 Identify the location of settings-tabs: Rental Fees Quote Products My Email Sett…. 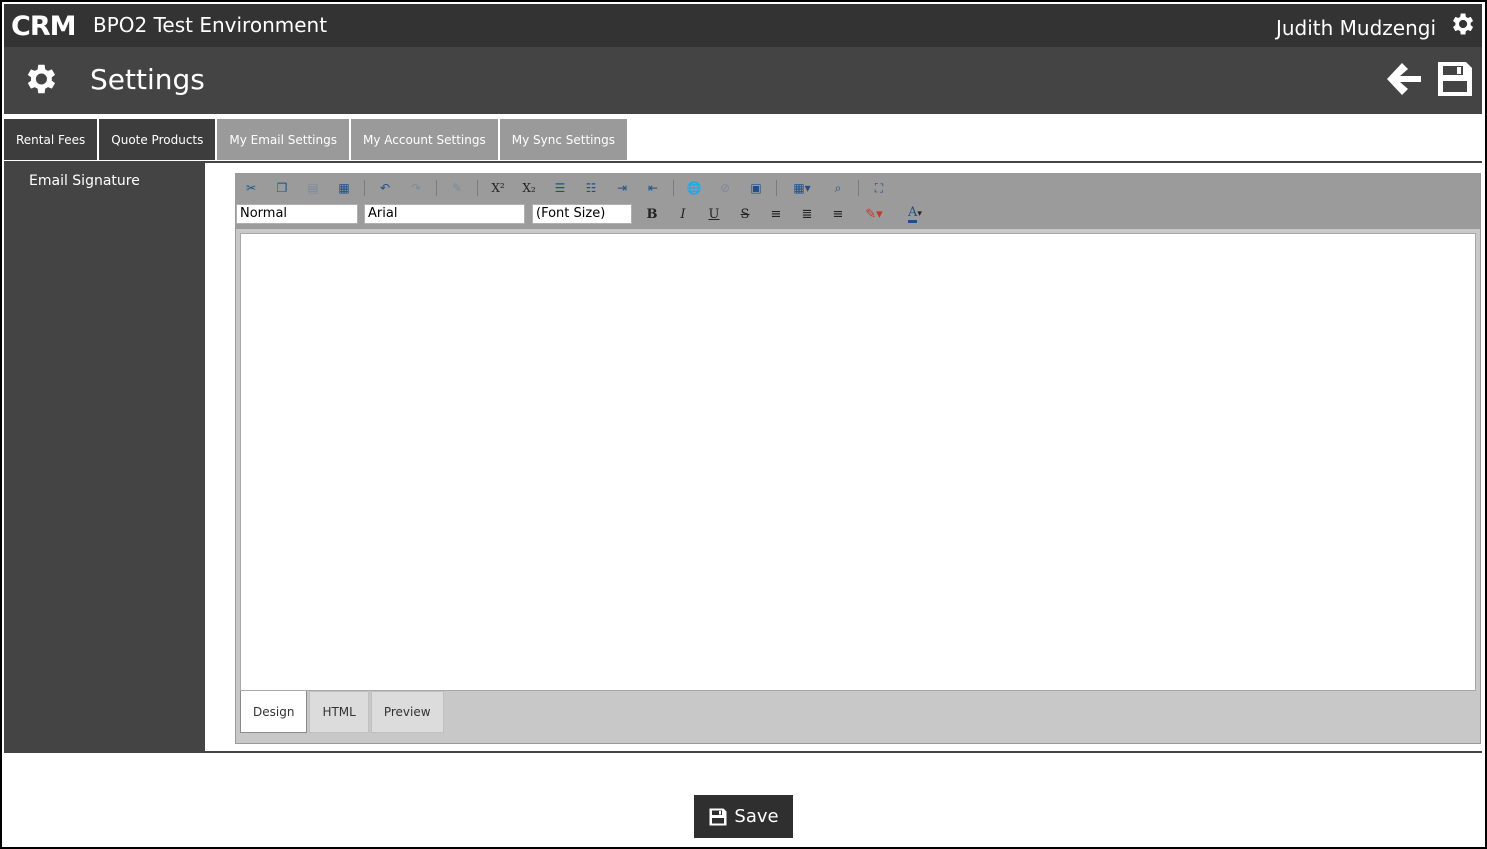
(315, 140).